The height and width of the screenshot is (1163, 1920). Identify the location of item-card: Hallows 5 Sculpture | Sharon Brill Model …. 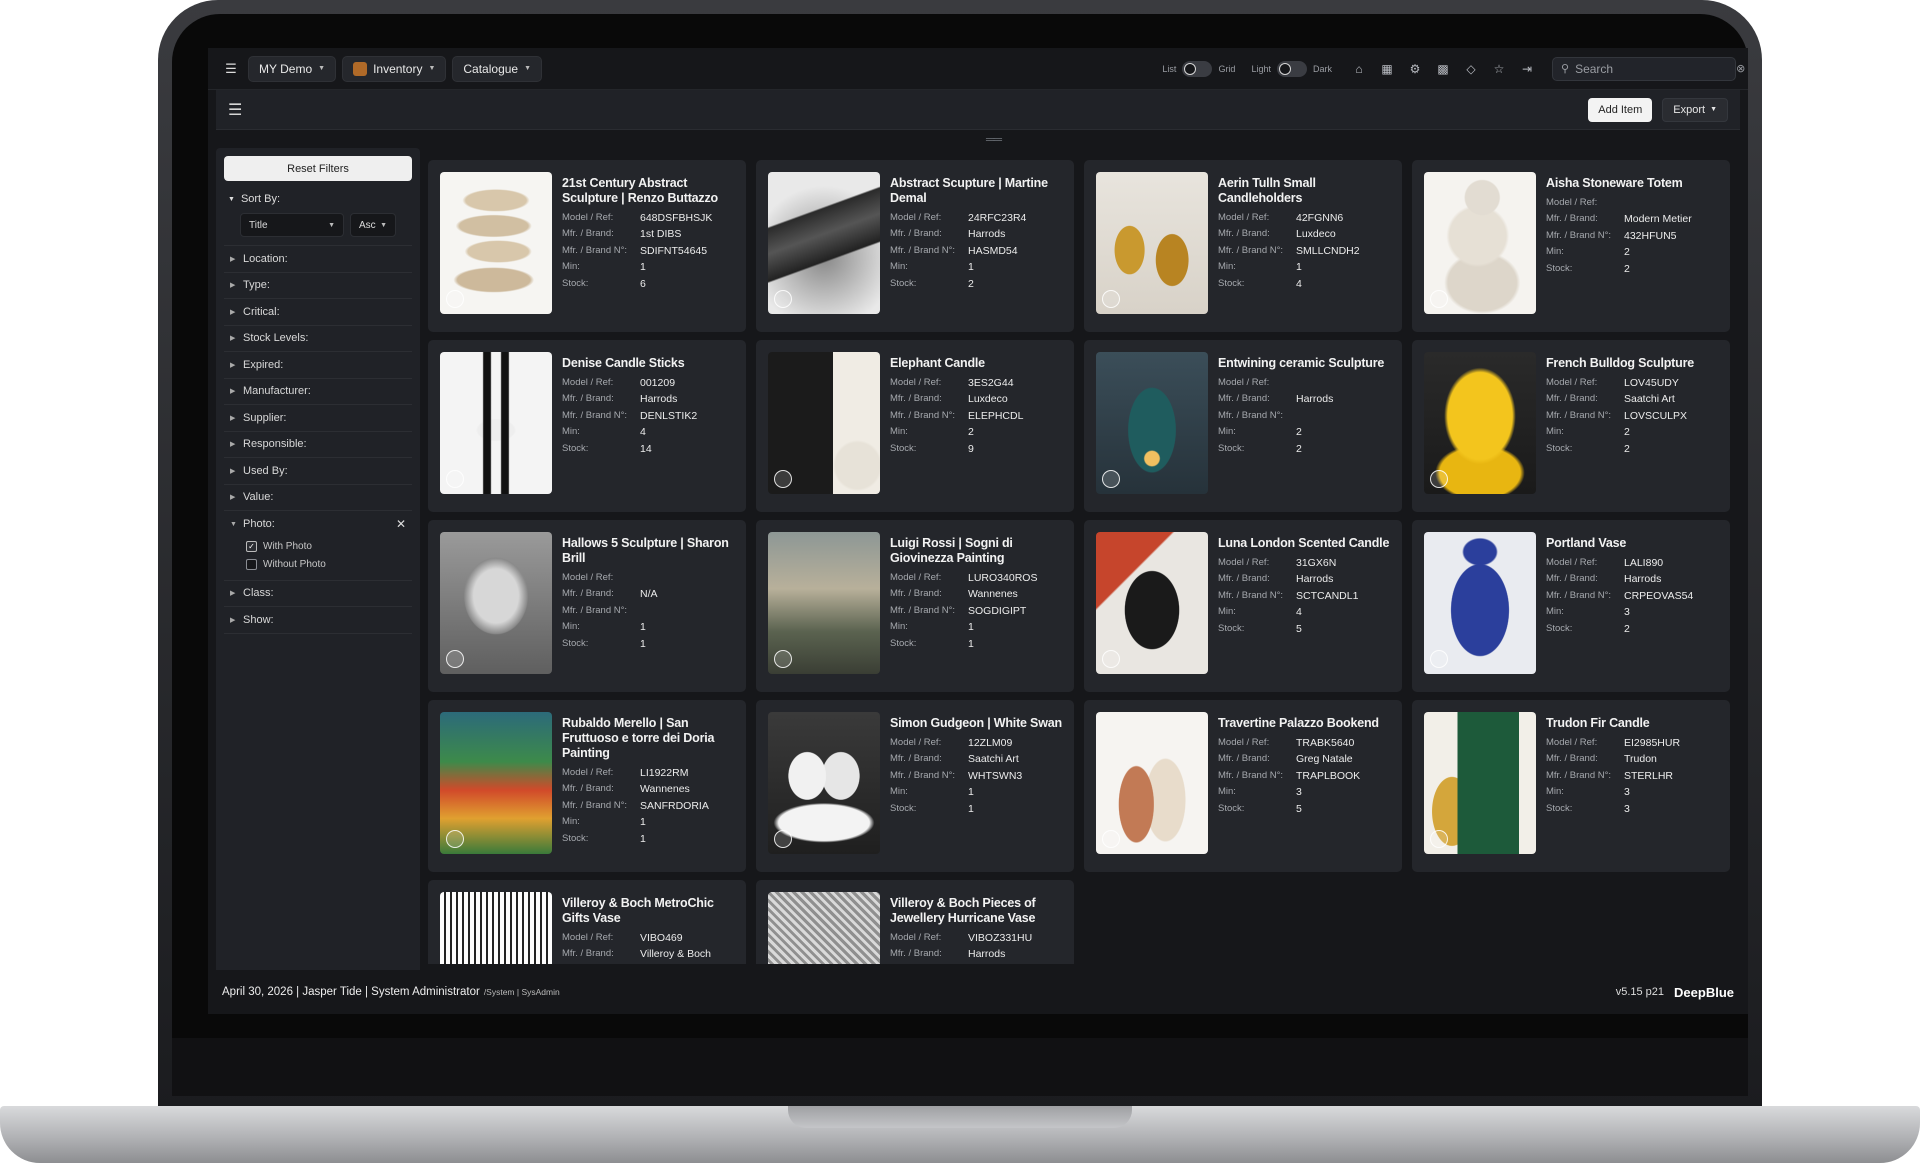
(587, 606).